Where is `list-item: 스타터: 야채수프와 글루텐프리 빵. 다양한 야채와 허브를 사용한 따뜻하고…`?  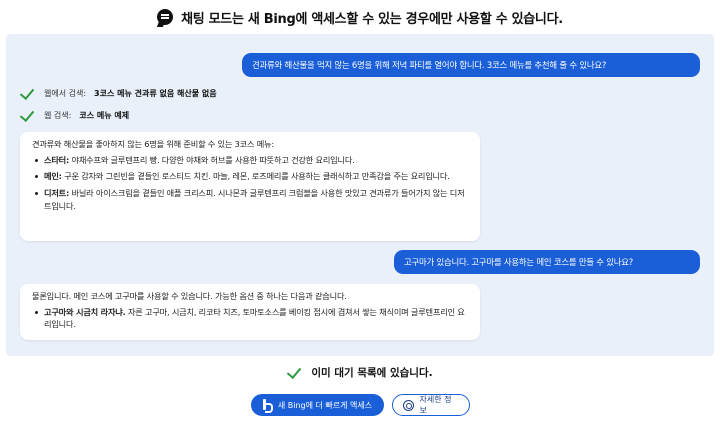
list-item: 스타터: 야채수프와 글루텐프리 빵. 다양한 야채와 허브를 사용한 따뜻하고… is located at coordinates (250, 160).